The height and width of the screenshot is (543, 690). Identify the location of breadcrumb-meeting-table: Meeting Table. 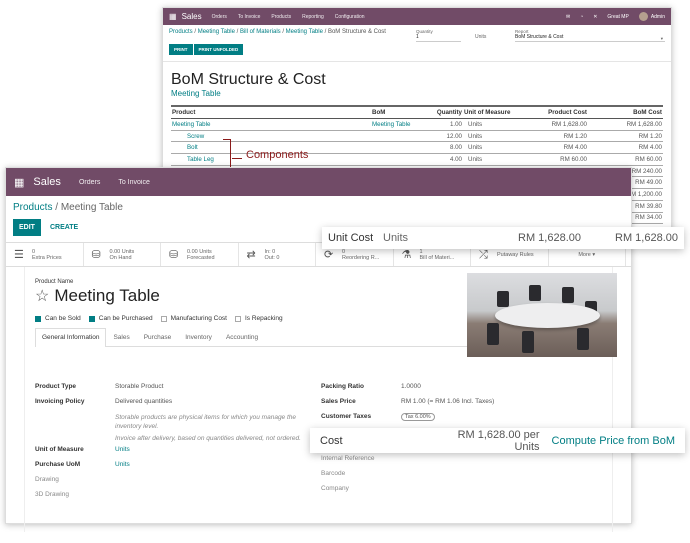
(216, 32).